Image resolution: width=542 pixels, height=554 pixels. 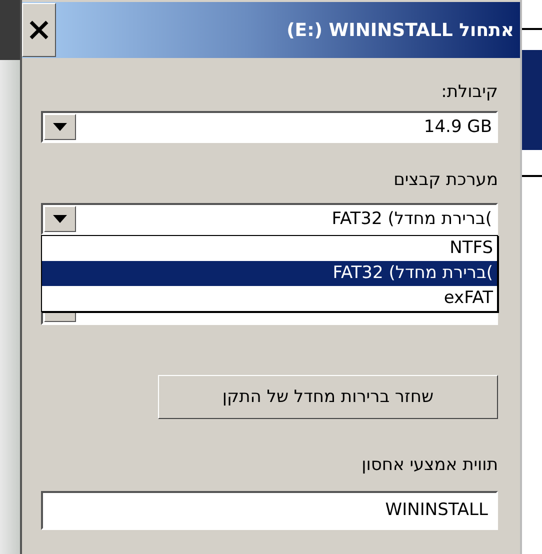 What do you see at coordinates (328, 397) in the screenshot?
I see `restore-defaults-button: שחזר ברירות מחדל של התקן` at bounding box center [328, 397].